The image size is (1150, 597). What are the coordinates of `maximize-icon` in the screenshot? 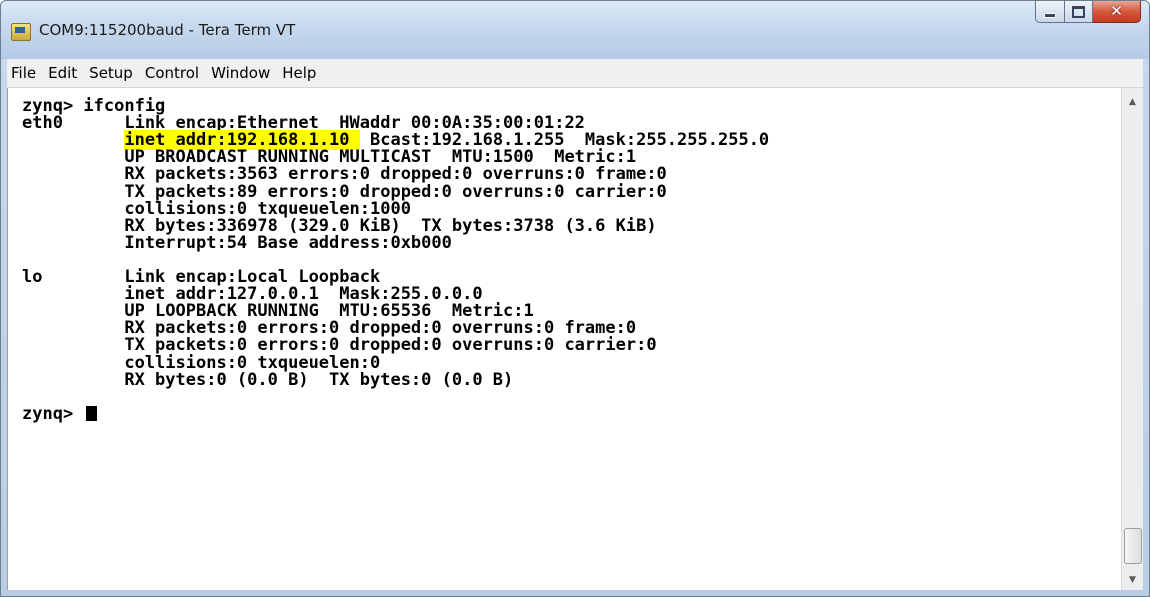 It's located at (1078, 11).